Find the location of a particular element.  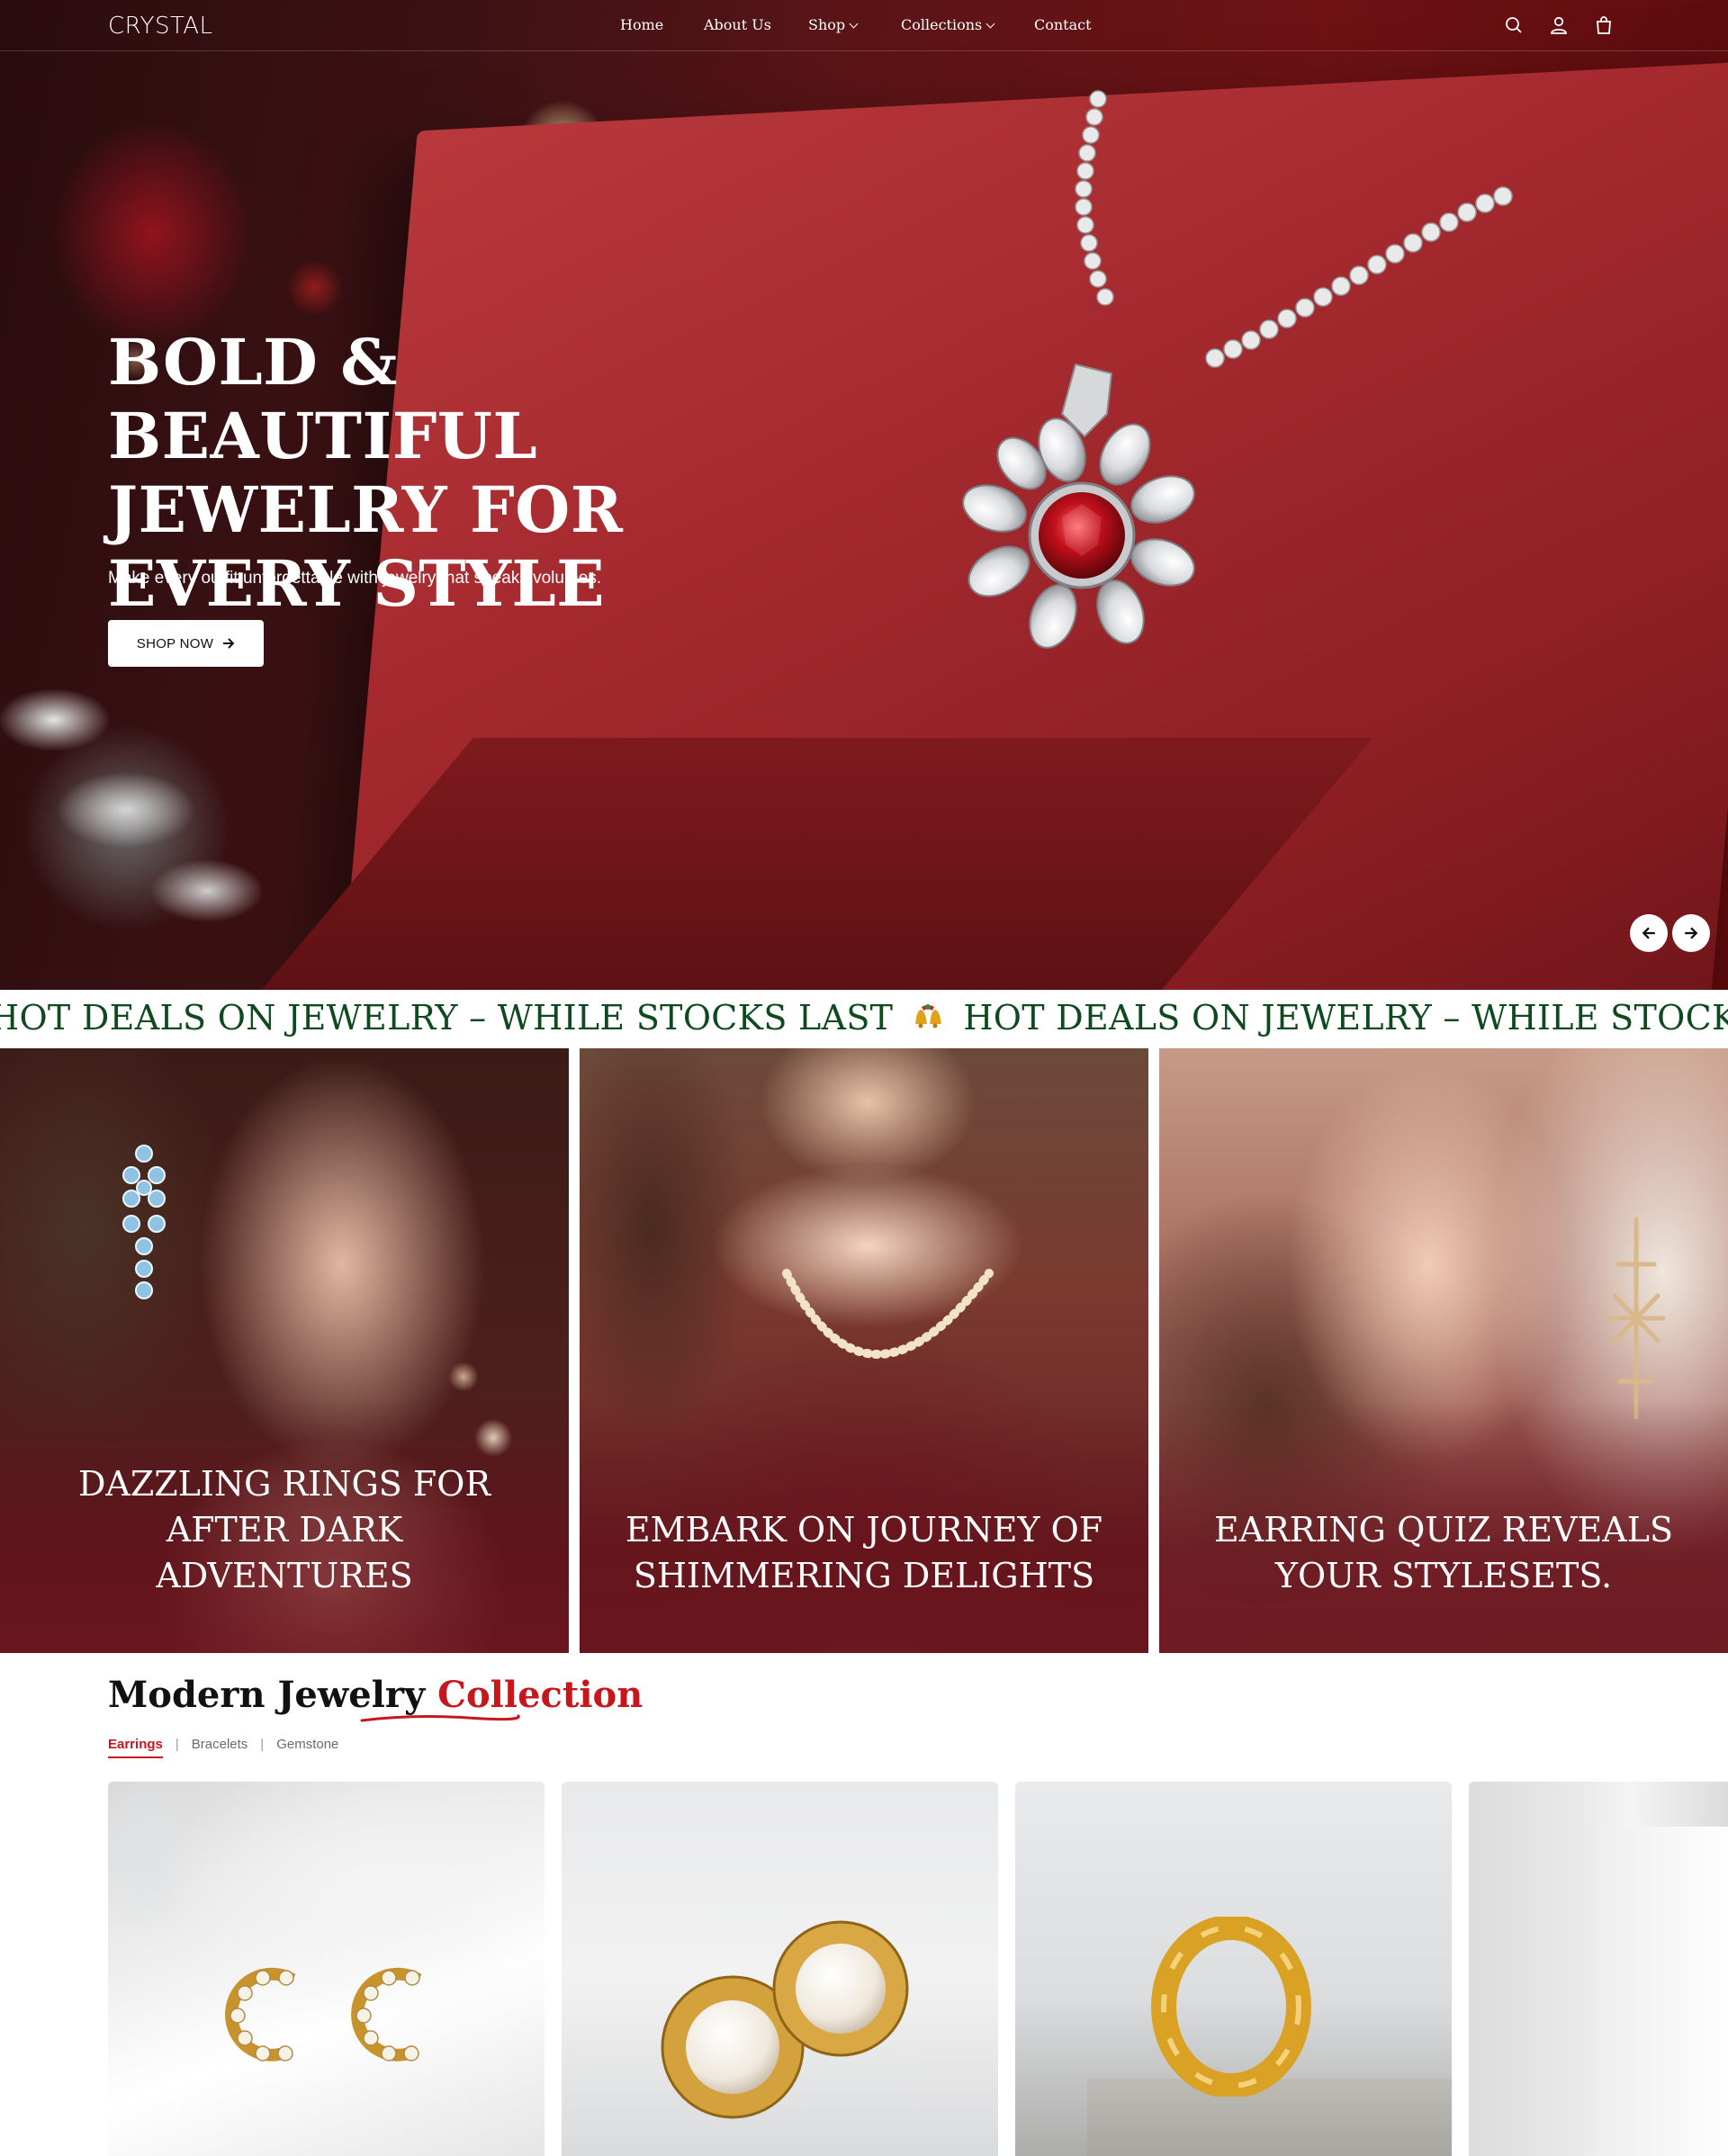

tab-earrings: Earrings is located at coordinates (136, 1747).